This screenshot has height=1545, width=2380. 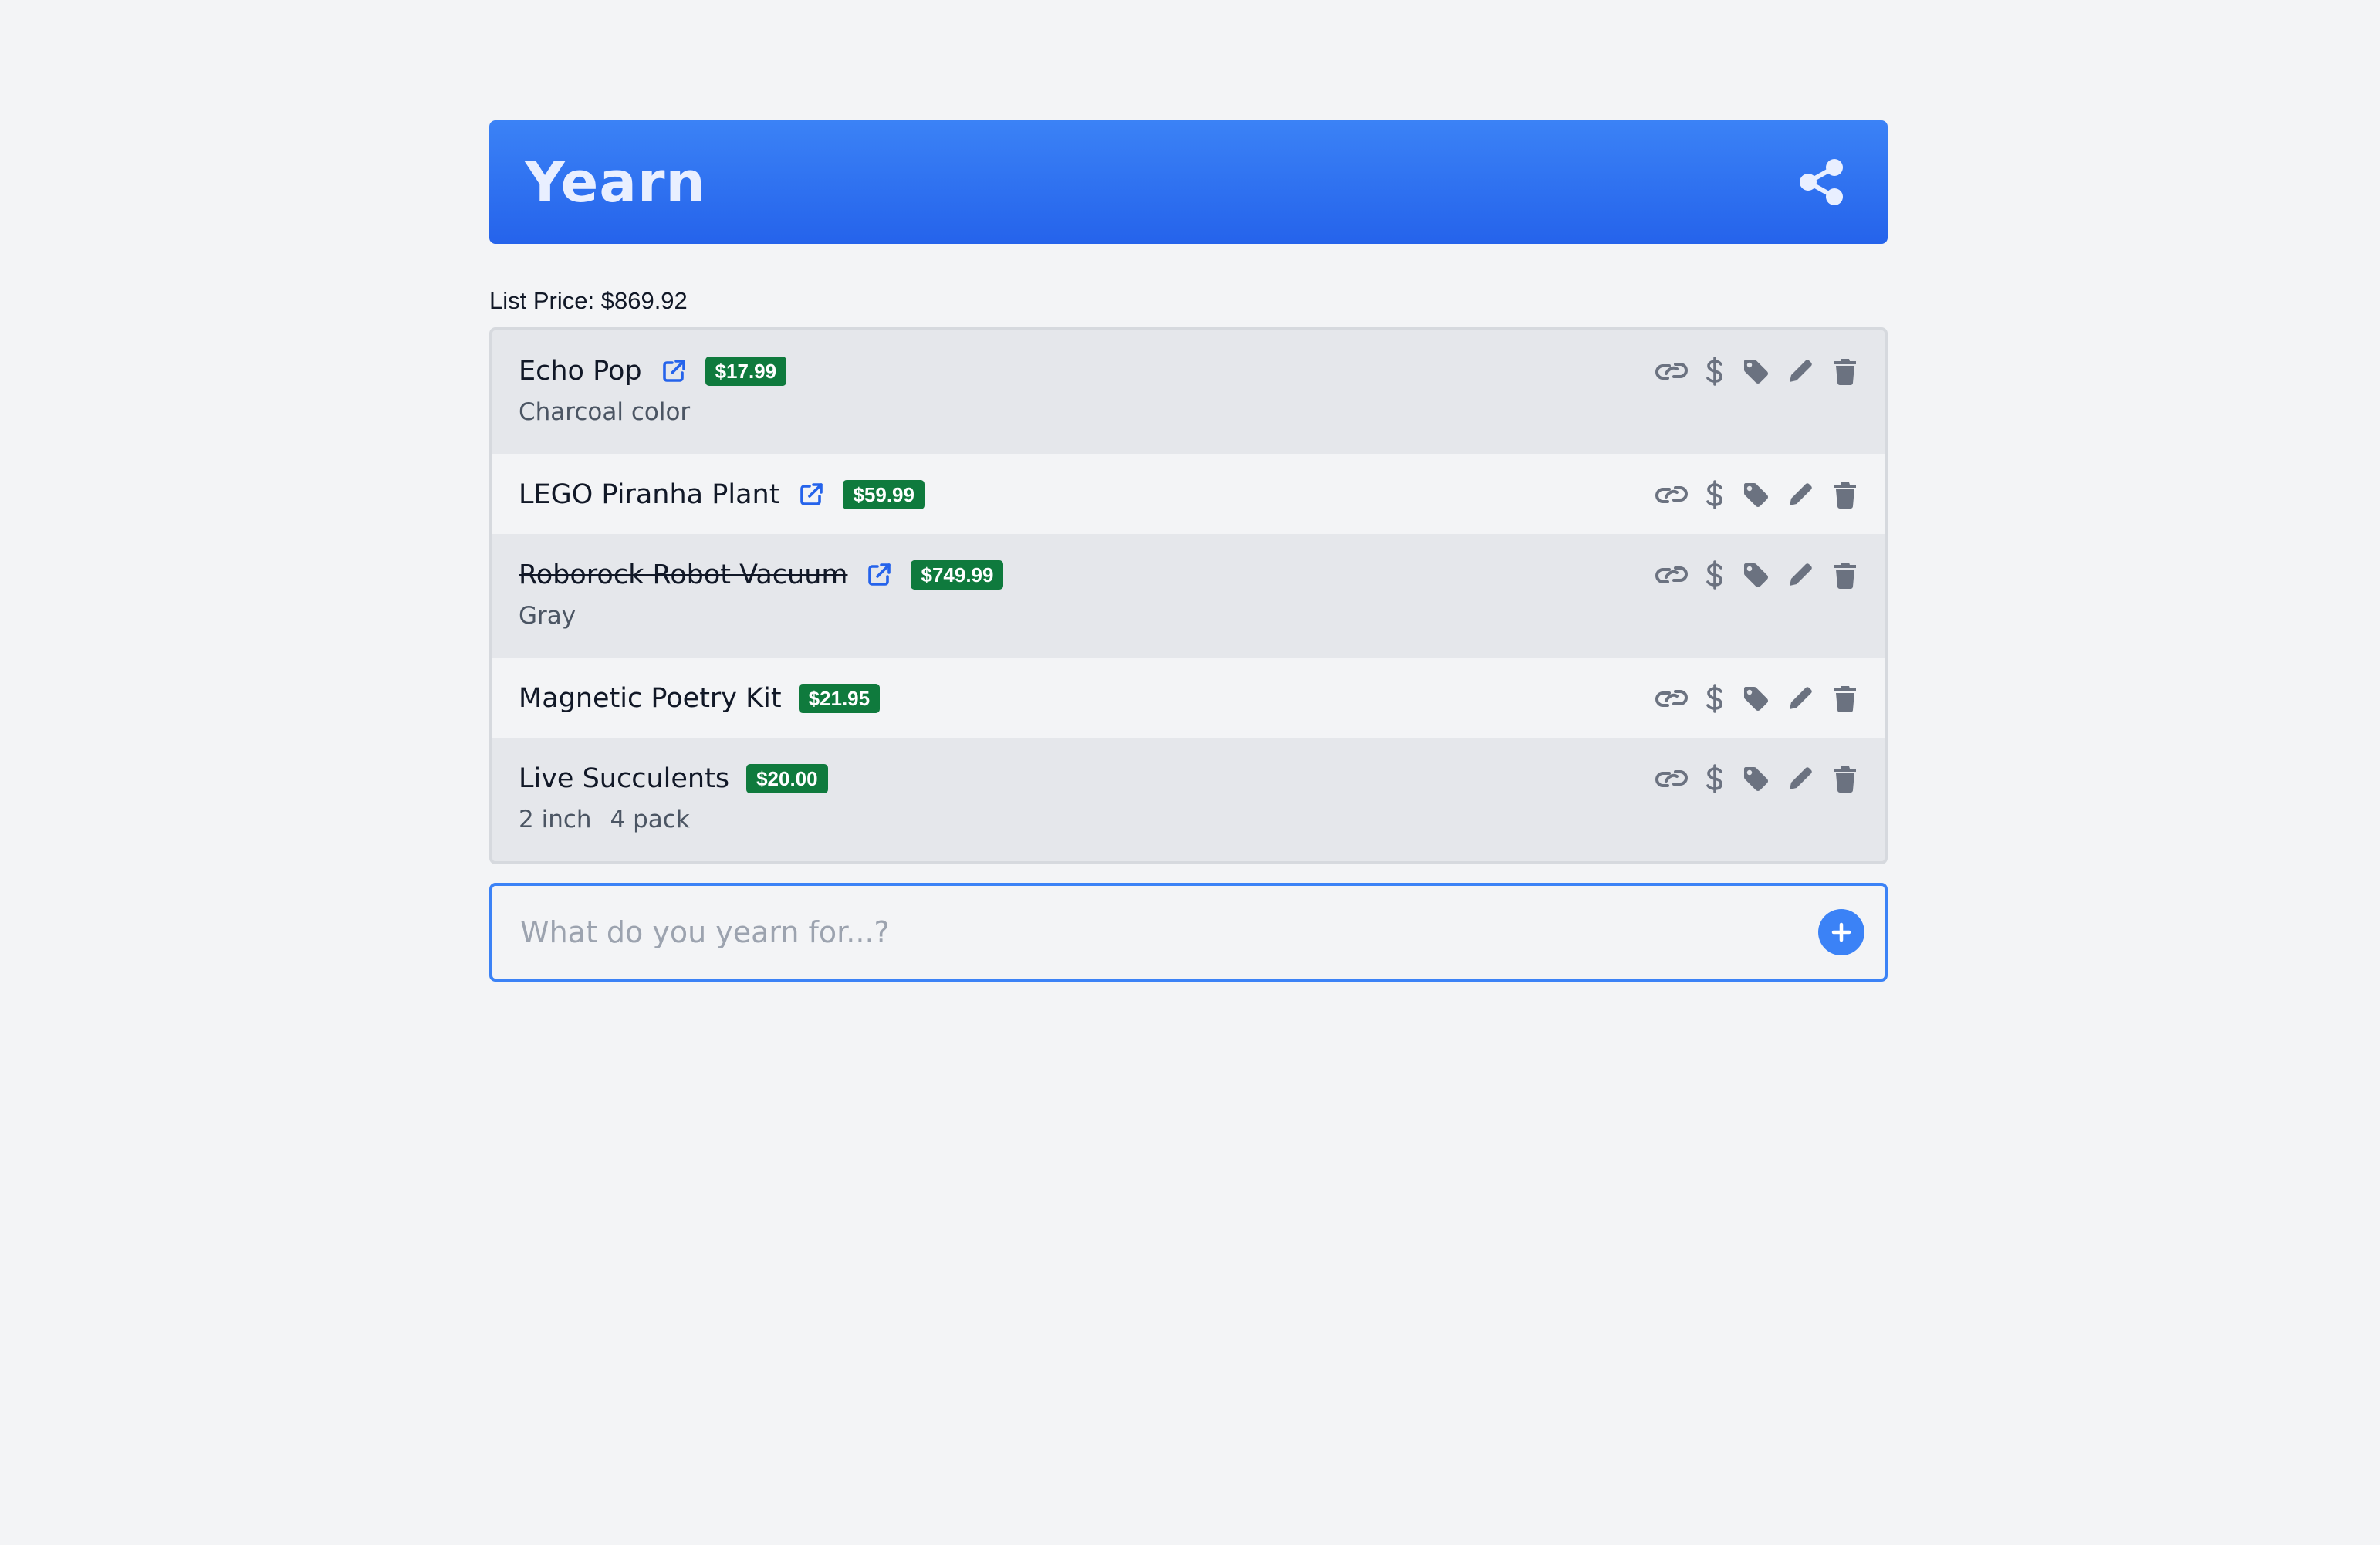 I want to click on share-icon, so click(x=1821, y=182).